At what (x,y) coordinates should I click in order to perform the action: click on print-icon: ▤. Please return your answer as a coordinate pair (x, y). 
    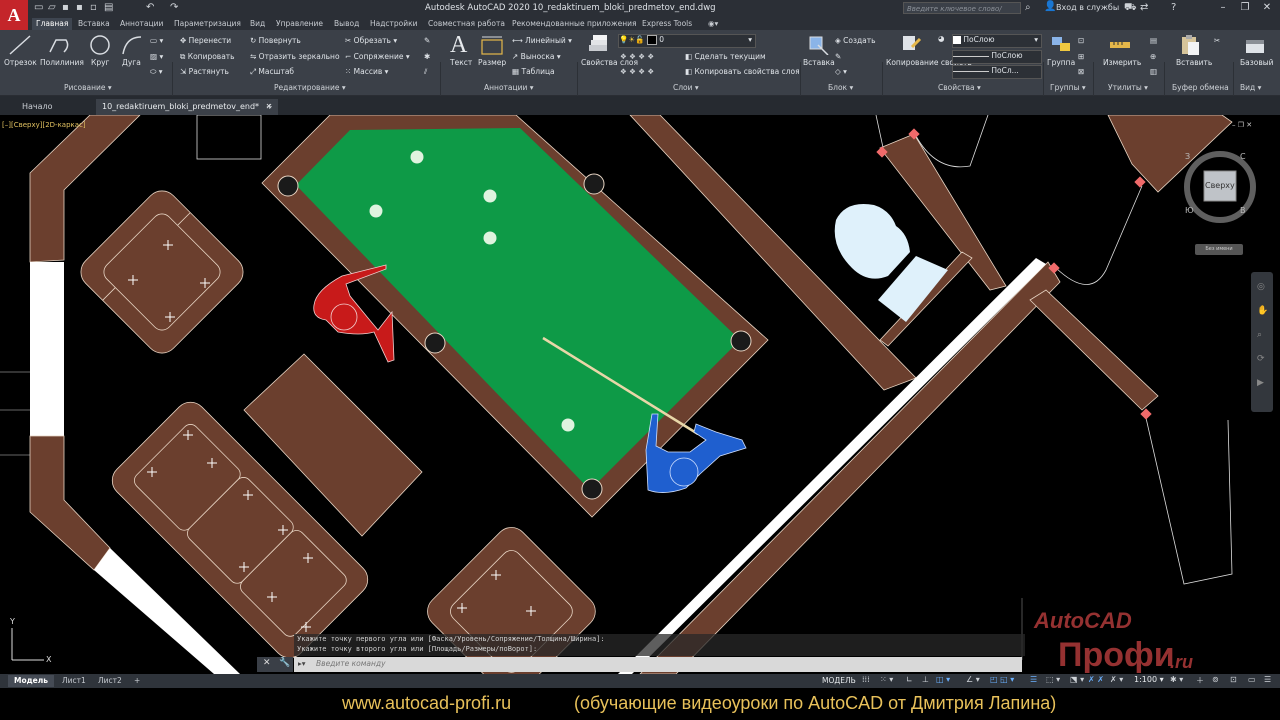
    Looking at the image, I should click on (108, 7).